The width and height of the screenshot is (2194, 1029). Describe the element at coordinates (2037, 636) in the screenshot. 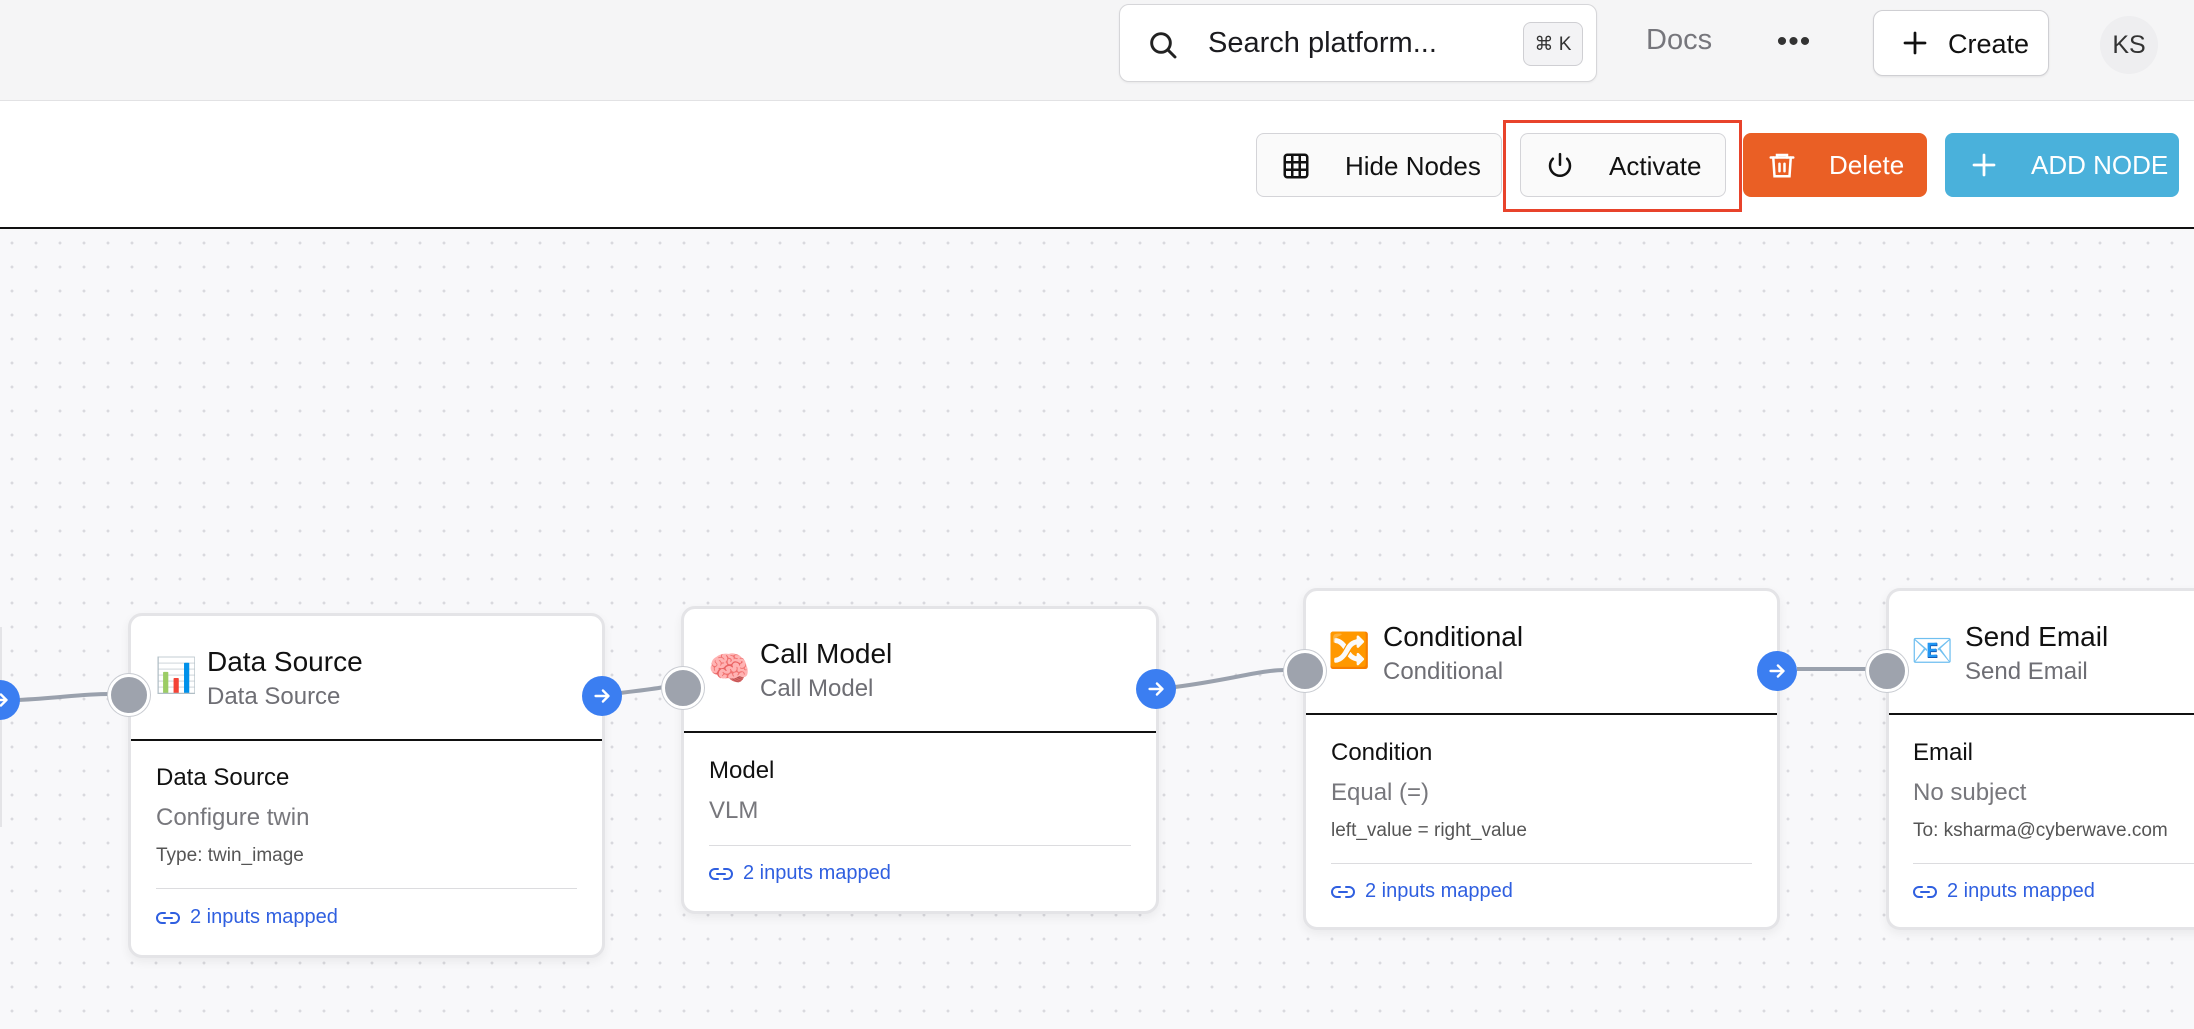

I see `node-title: Send Email` at that location.